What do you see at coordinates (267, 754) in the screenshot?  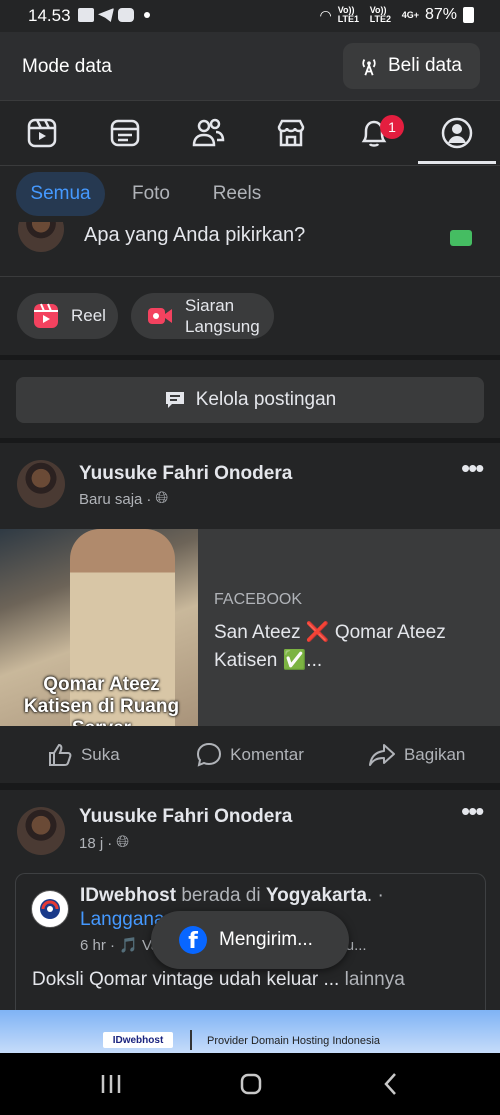 I see `comment-label: Komentar` at bounding box center [267, 754].